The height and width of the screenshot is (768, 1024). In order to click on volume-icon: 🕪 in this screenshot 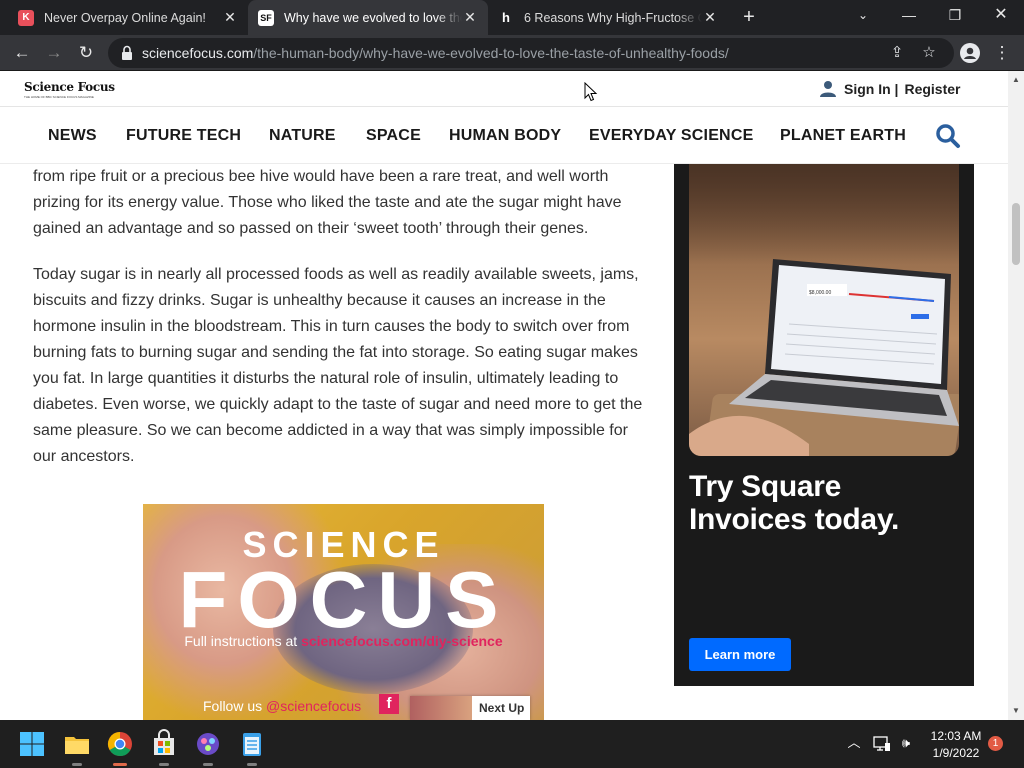, I will do `click(906, 743)`.